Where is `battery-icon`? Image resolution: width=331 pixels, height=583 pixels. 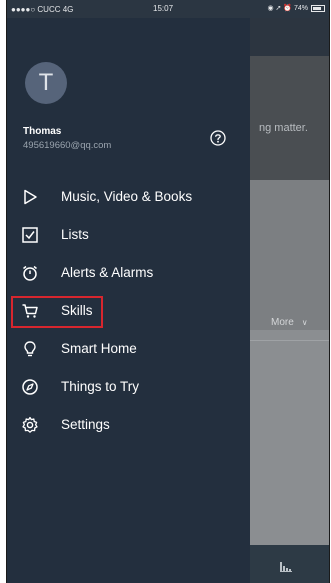
battery-icon is located at coordinates (318, 8).